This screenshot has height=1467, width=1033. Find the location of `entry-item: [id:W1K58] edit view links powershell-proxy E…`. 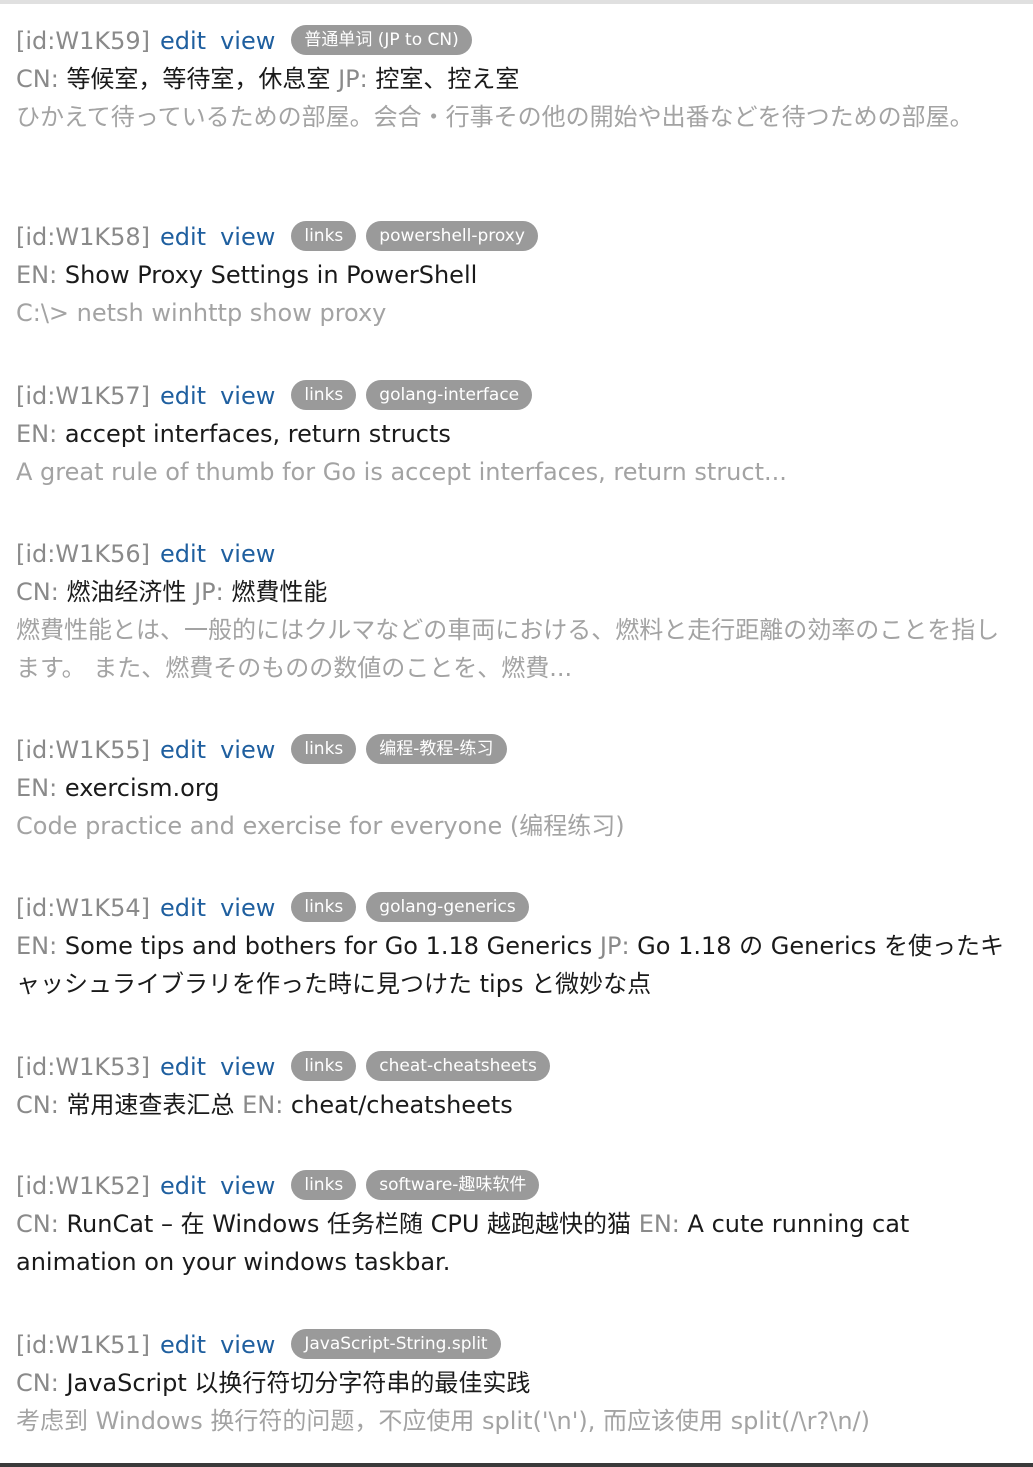

entry-item: [id:W1K58] edit view links powershell-proxy E… is located at coordinates (516, 275).